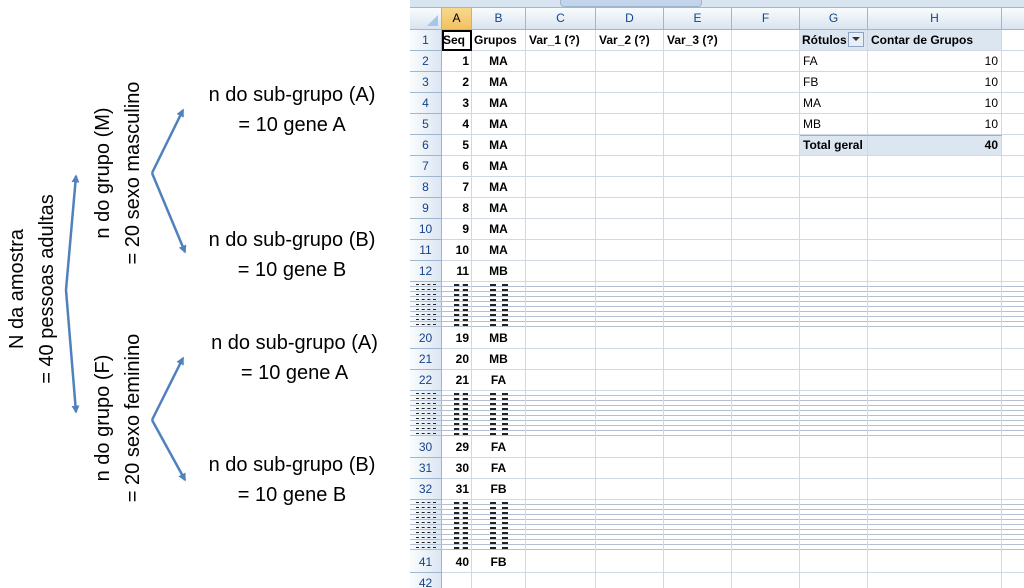 This screenshot has width=1024, height=588. I want to click on seq-cell: 4, so click(457, 124).